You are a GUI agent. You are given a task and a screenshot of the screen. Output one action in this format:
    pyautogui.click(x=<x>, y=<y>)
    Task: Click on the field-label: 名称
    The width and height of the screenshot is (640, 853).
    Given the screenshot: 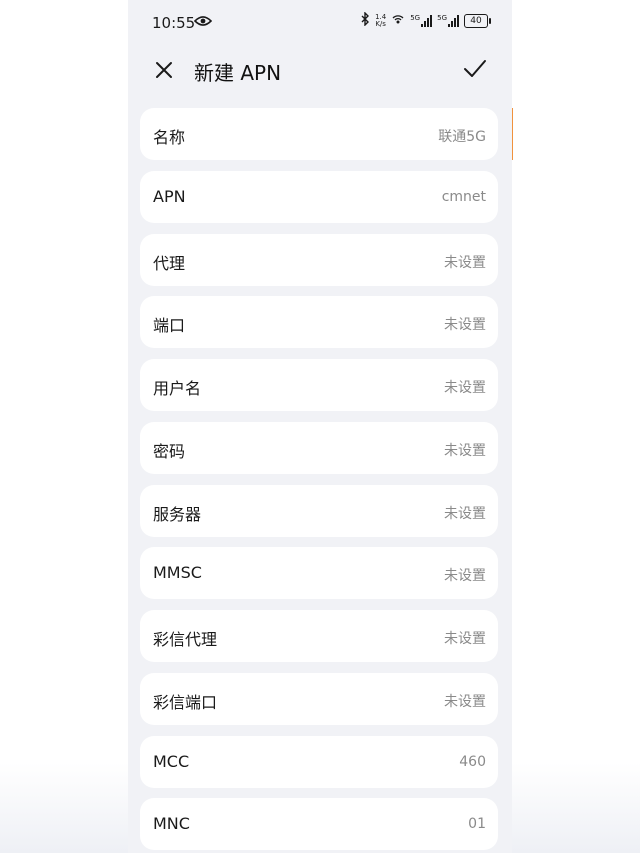 What is the action you would take?
    pyautogui.click(x=169, y=137)
    